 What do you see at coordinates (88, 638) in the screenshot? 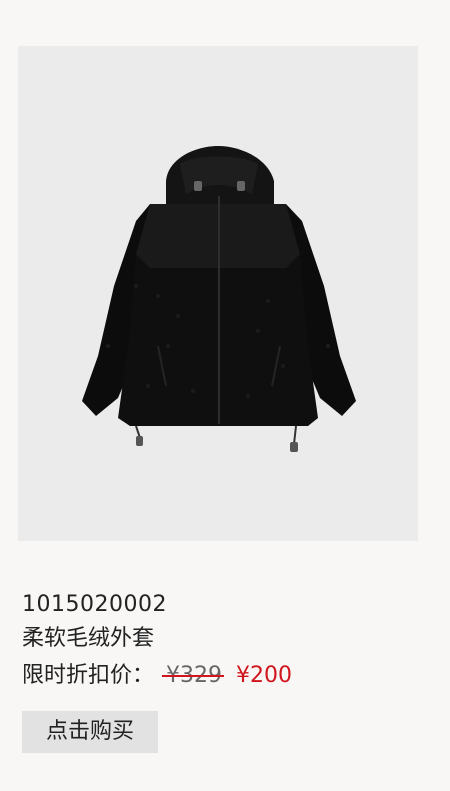
I see `product-name: 柔软毛绒外套` at bounding box center [88, 638].